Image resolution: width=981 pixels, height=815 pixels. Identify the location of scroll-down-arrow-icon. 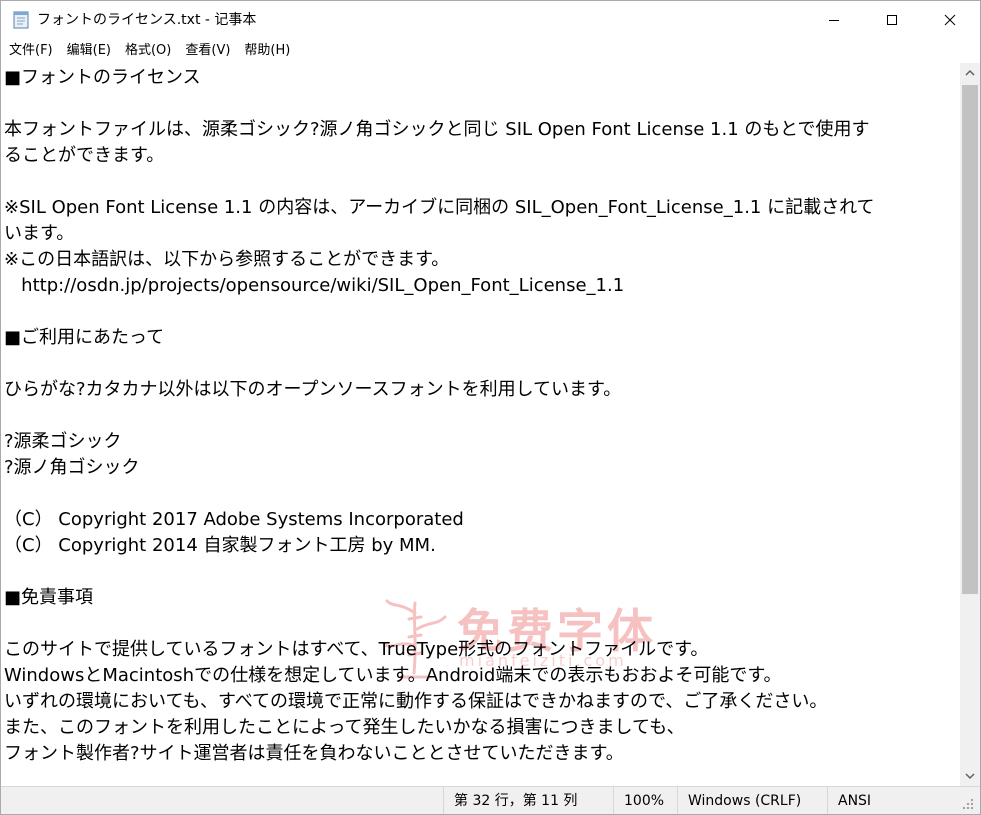
(970, 776).